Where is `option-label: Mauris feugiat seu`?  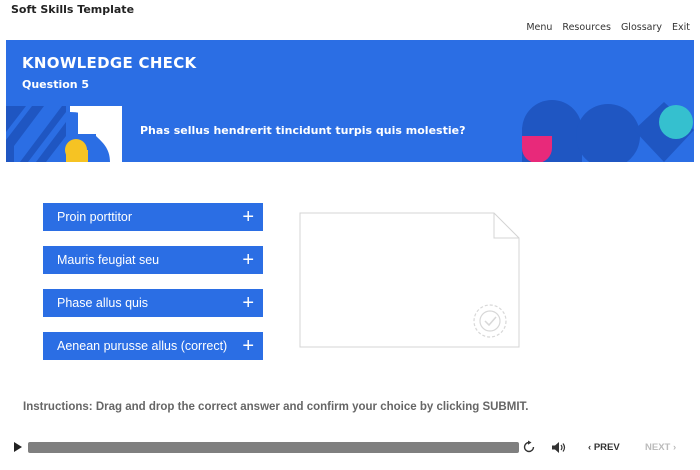
option-label: Mauris feugiat seu is located at coordinates (108, 260).